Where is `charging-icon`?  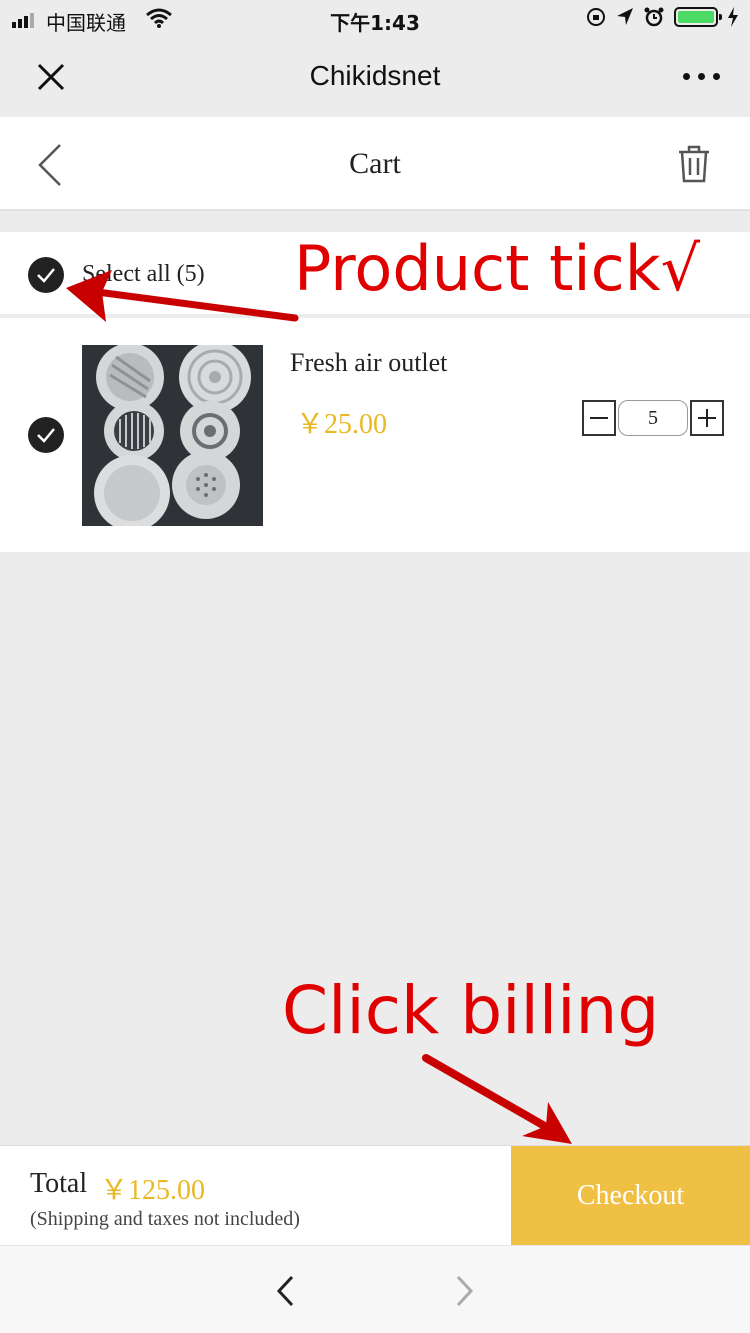 charging-icon is located at coordinates (733, 17).